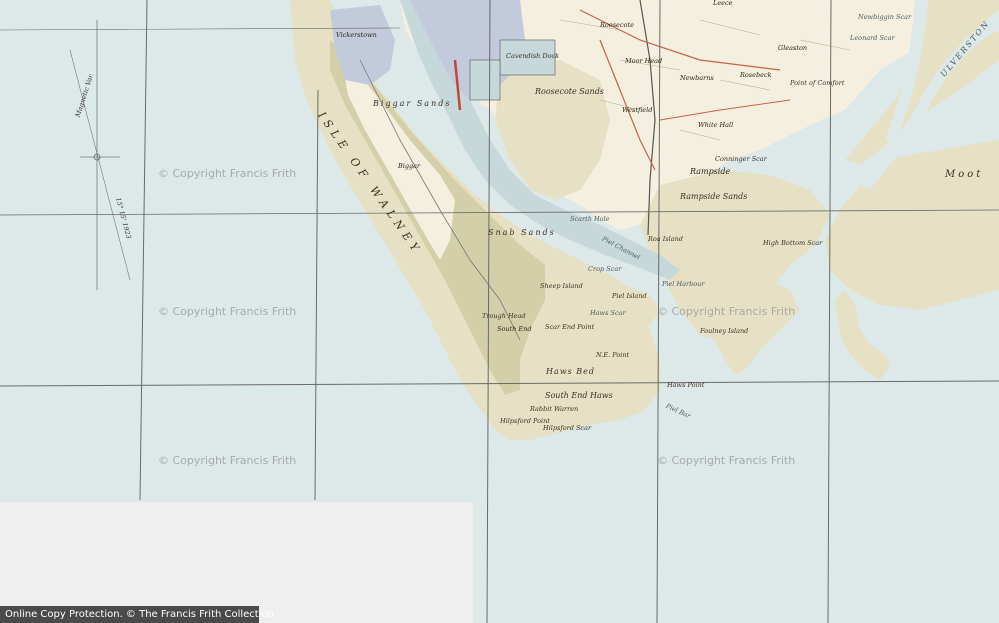 The image size is (999, 623). What do you see at coordinates (723, 3) in the screenshot?
I see `place-leece: Leece` at bounding box center [723, 3].